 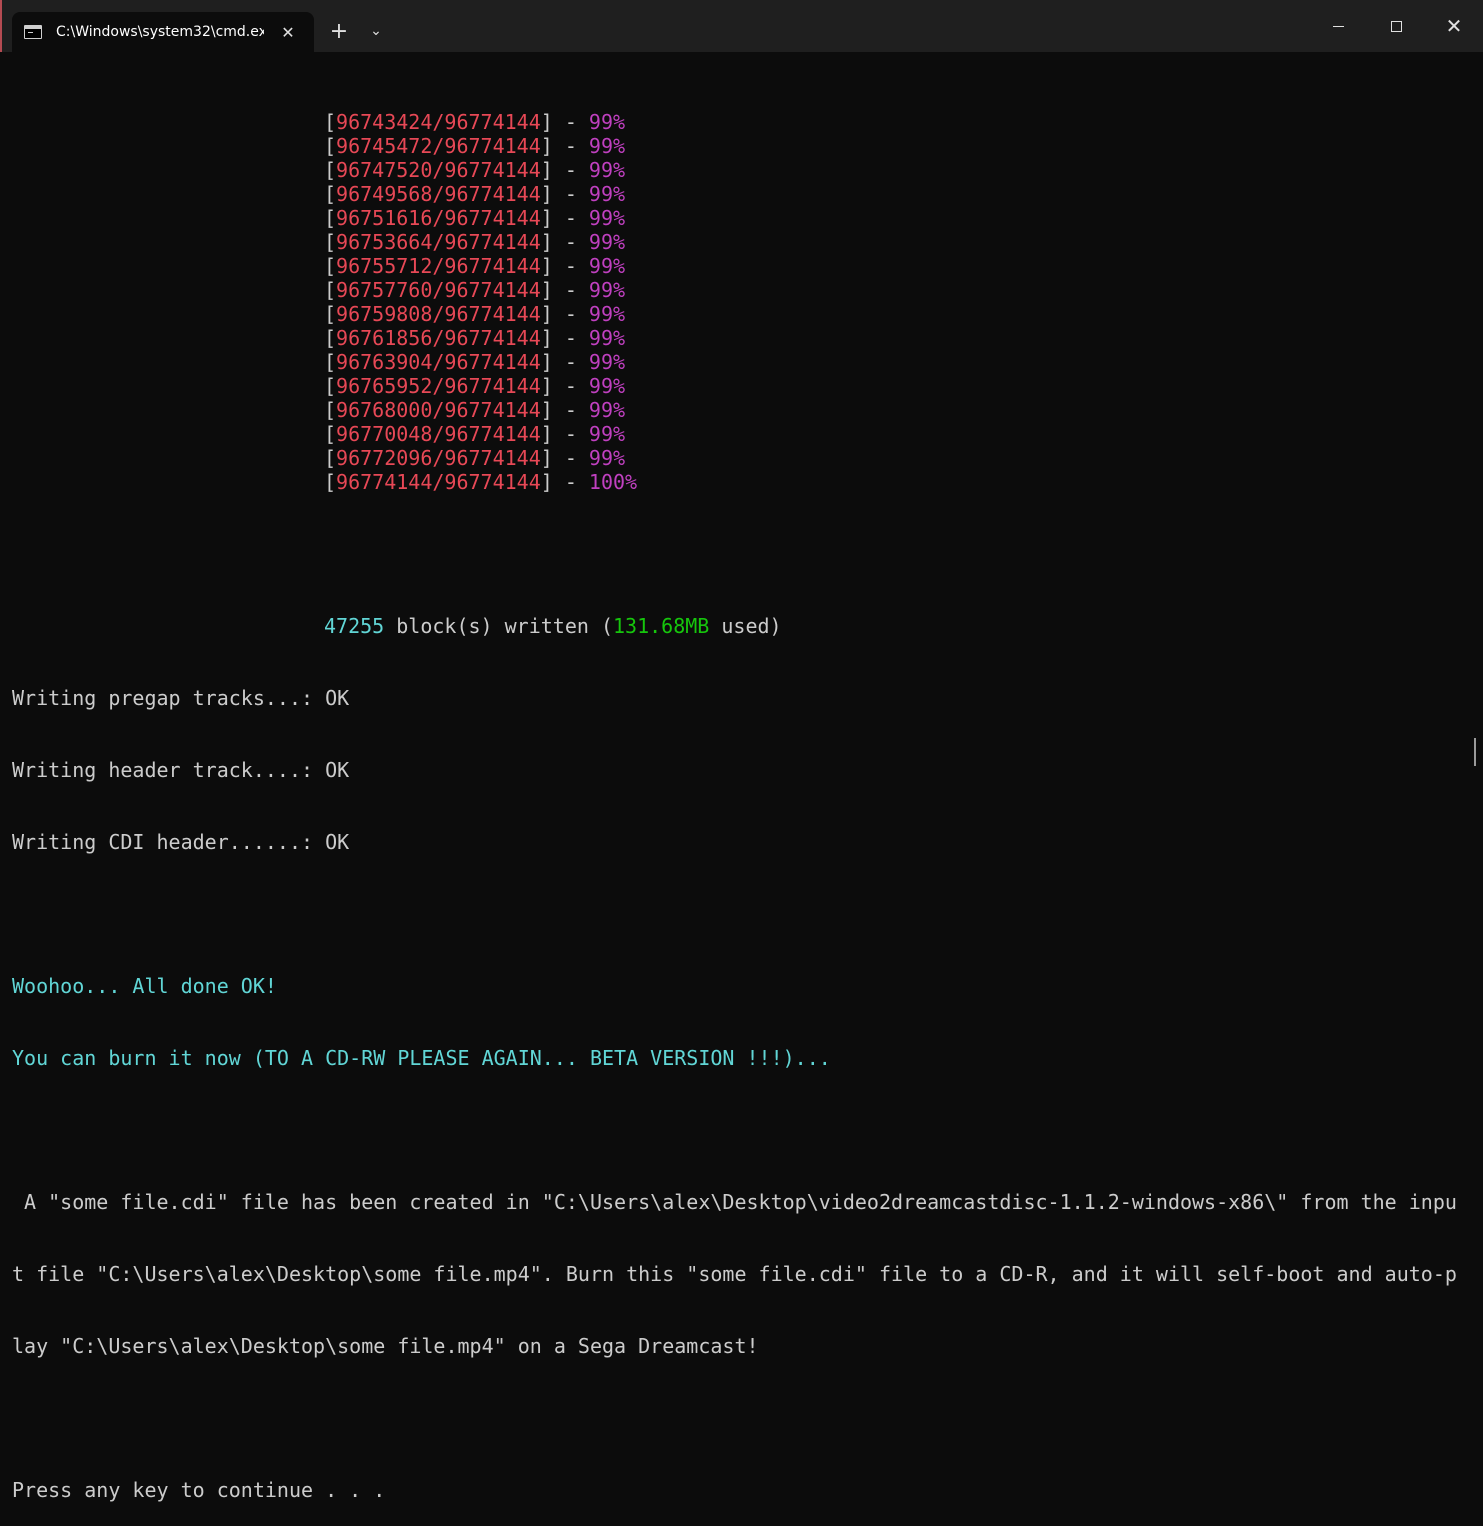 What do you see at coordinates (438, 458) in the screenshot?
I see `progress-bytes: 96772096/96774144` at bounding box center [438, 458].